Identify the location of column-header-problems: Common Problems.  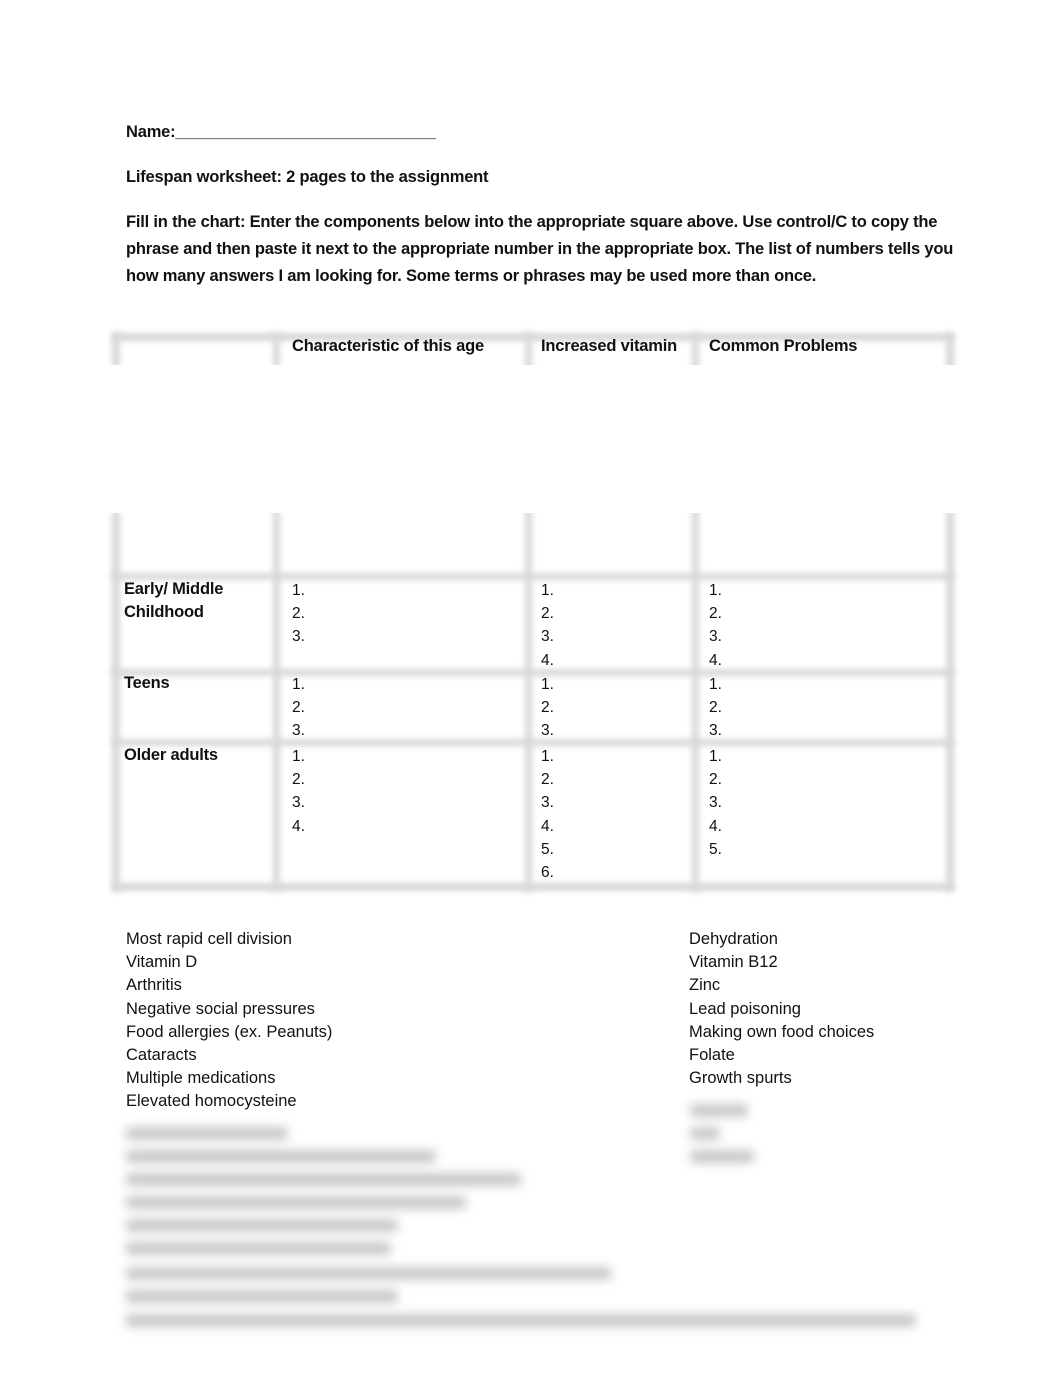
(783, 346).